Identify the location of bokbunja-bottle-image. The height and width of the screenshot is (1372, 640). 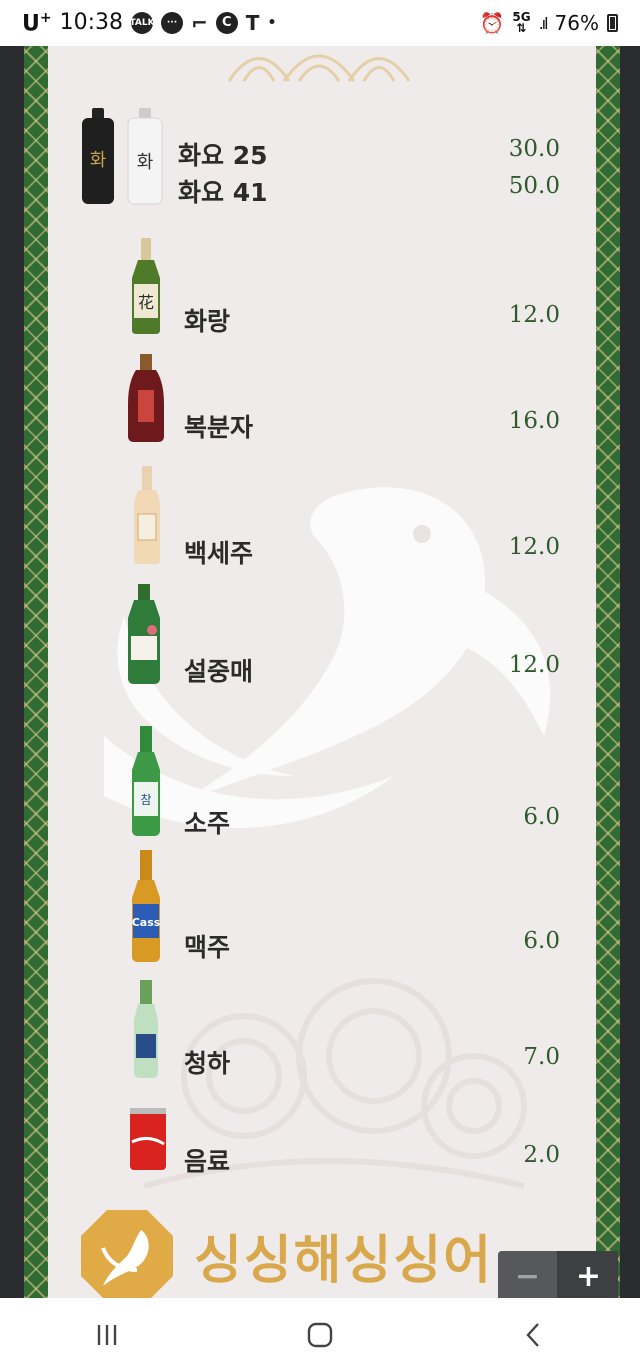
(146, 398).